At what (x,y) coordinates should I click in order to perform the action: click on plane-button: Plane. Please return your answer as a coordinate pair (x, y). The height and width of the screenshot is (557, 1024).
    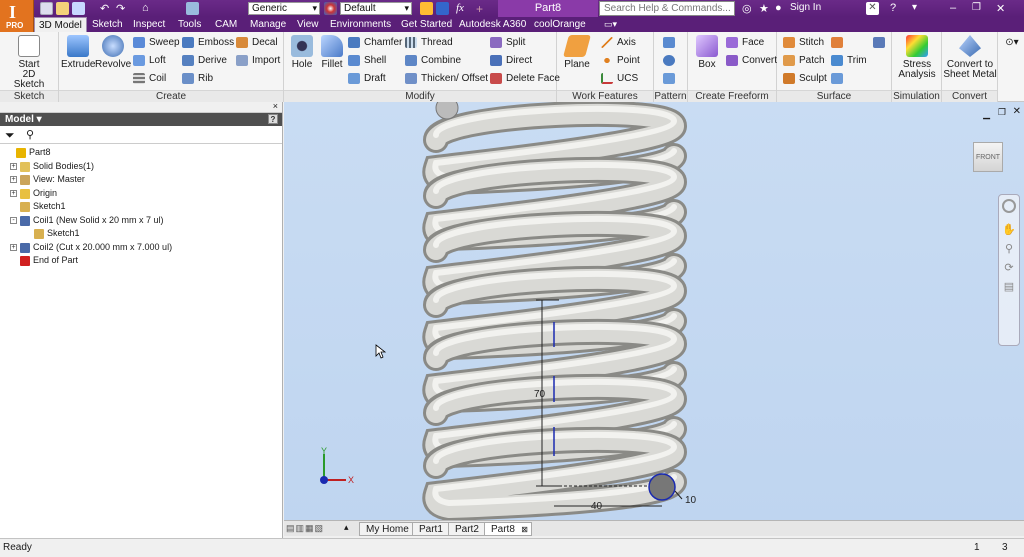
    Looking at the image, I should click on (577, 52).